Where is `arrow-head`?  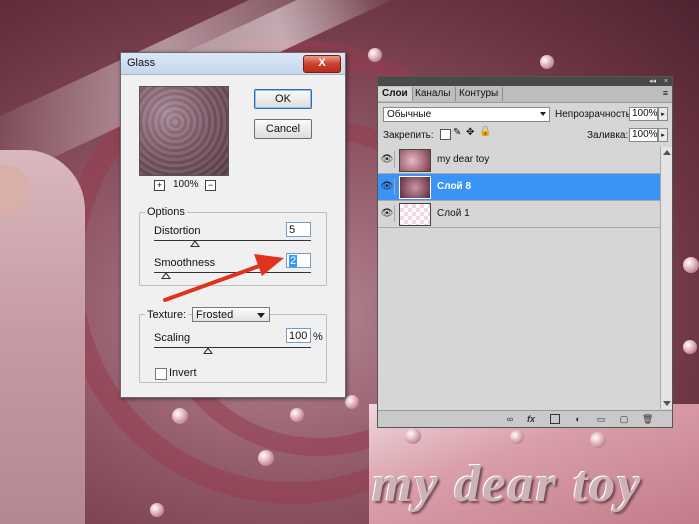 arrow-head is located at coordinates (269, 265).